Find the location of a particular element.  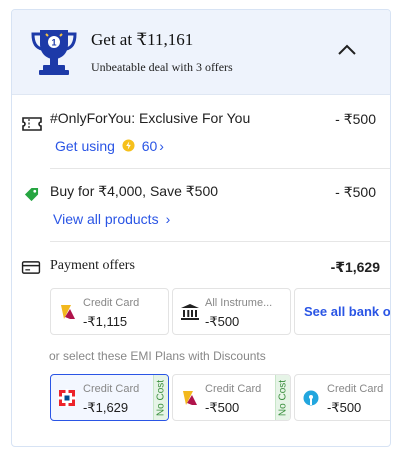

emi-plan-tile: Credit Card -₹1,629 No Cost is located at coordinates (109, 397).